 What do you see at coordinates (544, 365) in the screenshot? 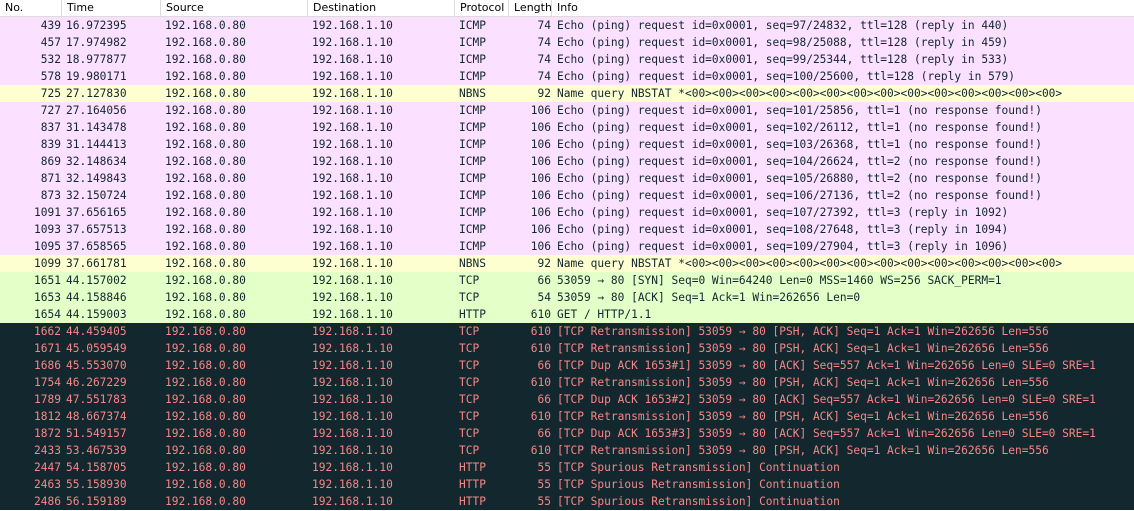
I see `packet-length: 66` at bounding box center [544, 365].